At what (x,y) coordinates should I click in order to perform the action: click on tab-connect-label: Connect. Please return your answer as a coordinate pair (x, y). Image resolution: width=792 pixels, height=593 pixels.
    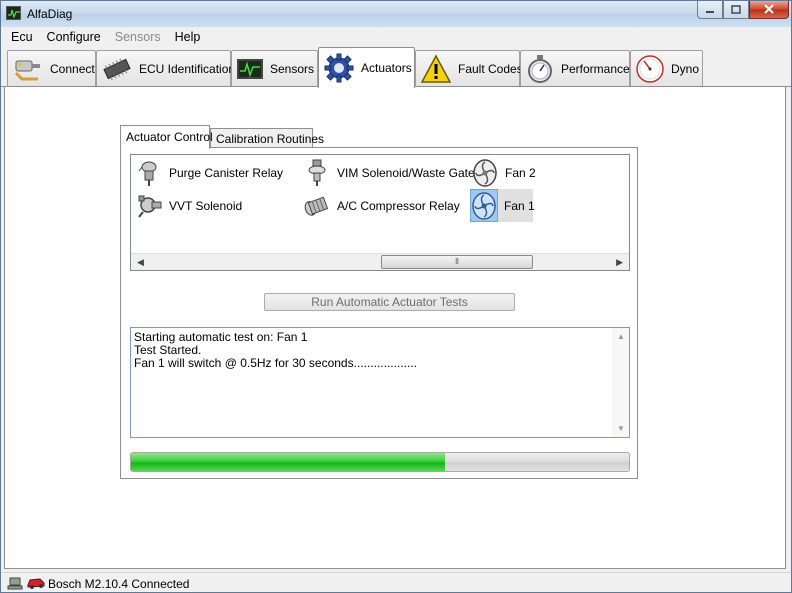
    Looking at the image, I should click on (72, 68).